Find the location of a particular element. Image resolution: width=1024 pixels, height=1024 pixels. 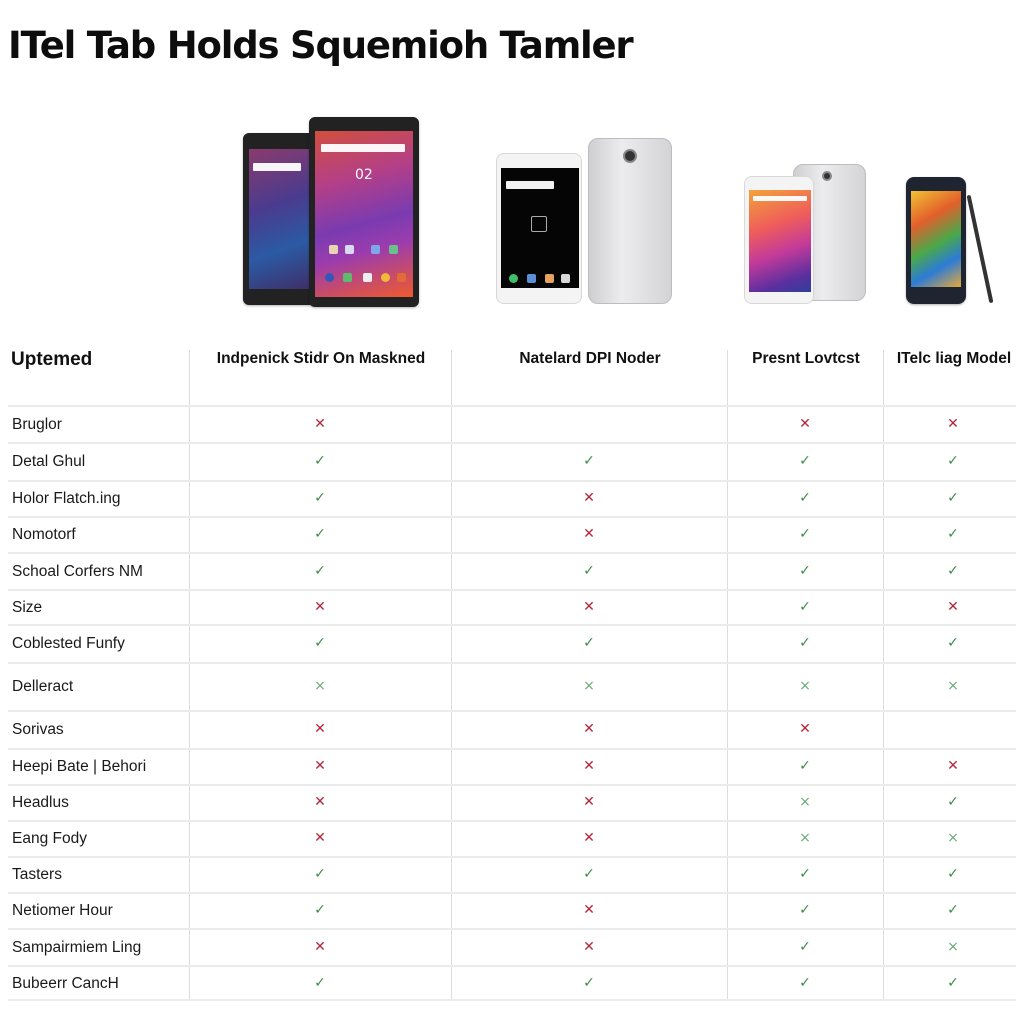

row-label: Delleract is located at coordinates (43, 686).